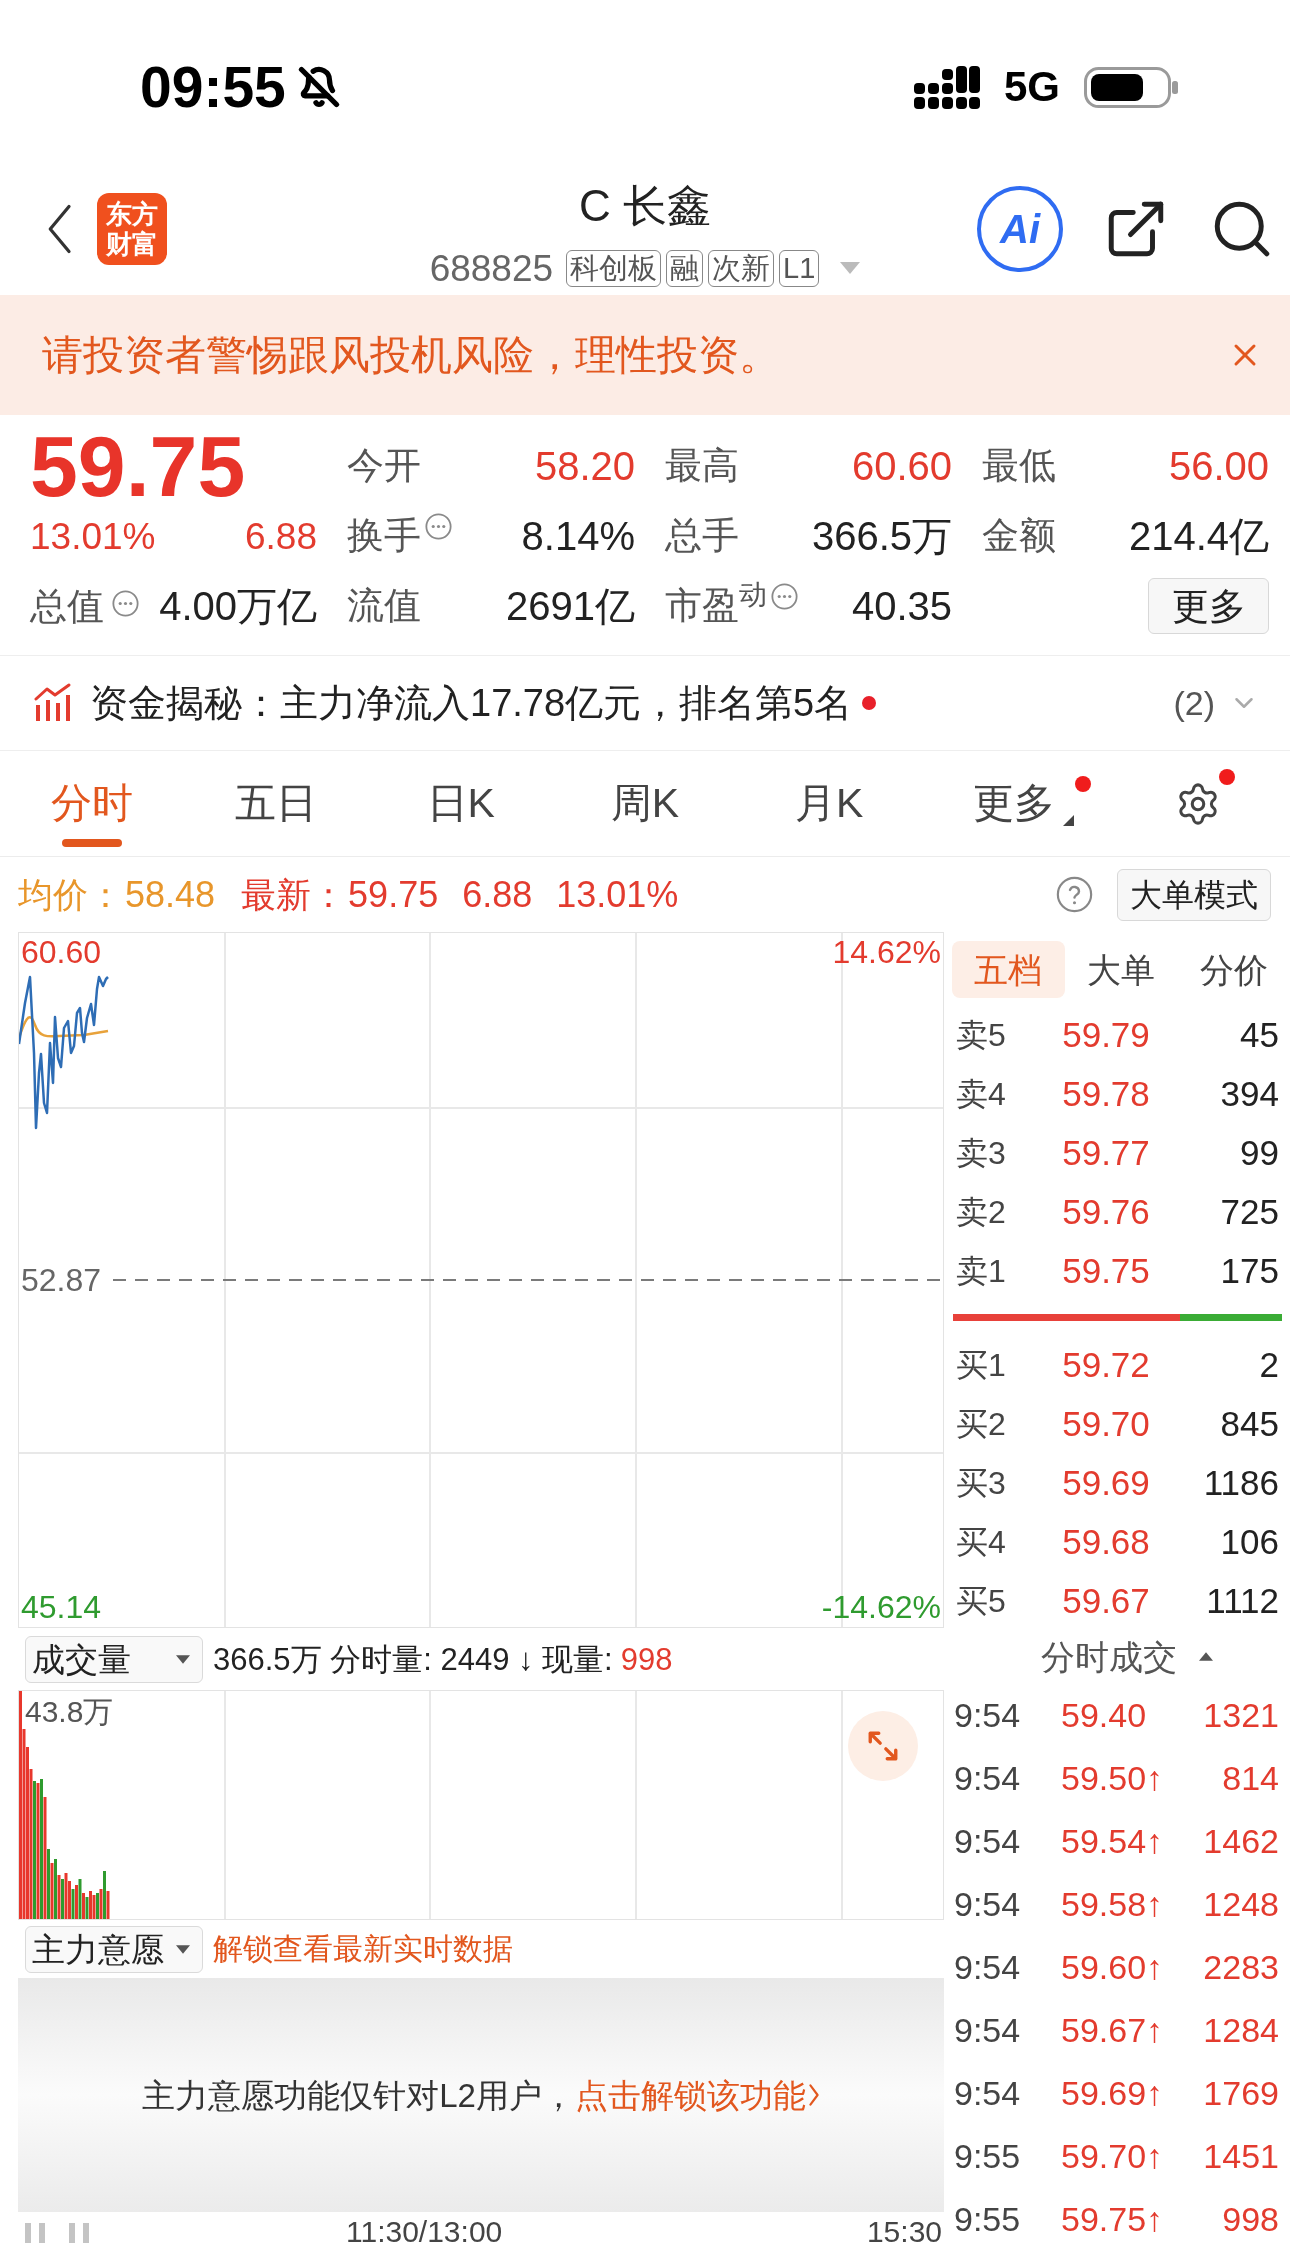  What do you see at coordinates (646, 1659) in the screenshot?
I see `current-volume: 998` at bounding box center [646, 1659].